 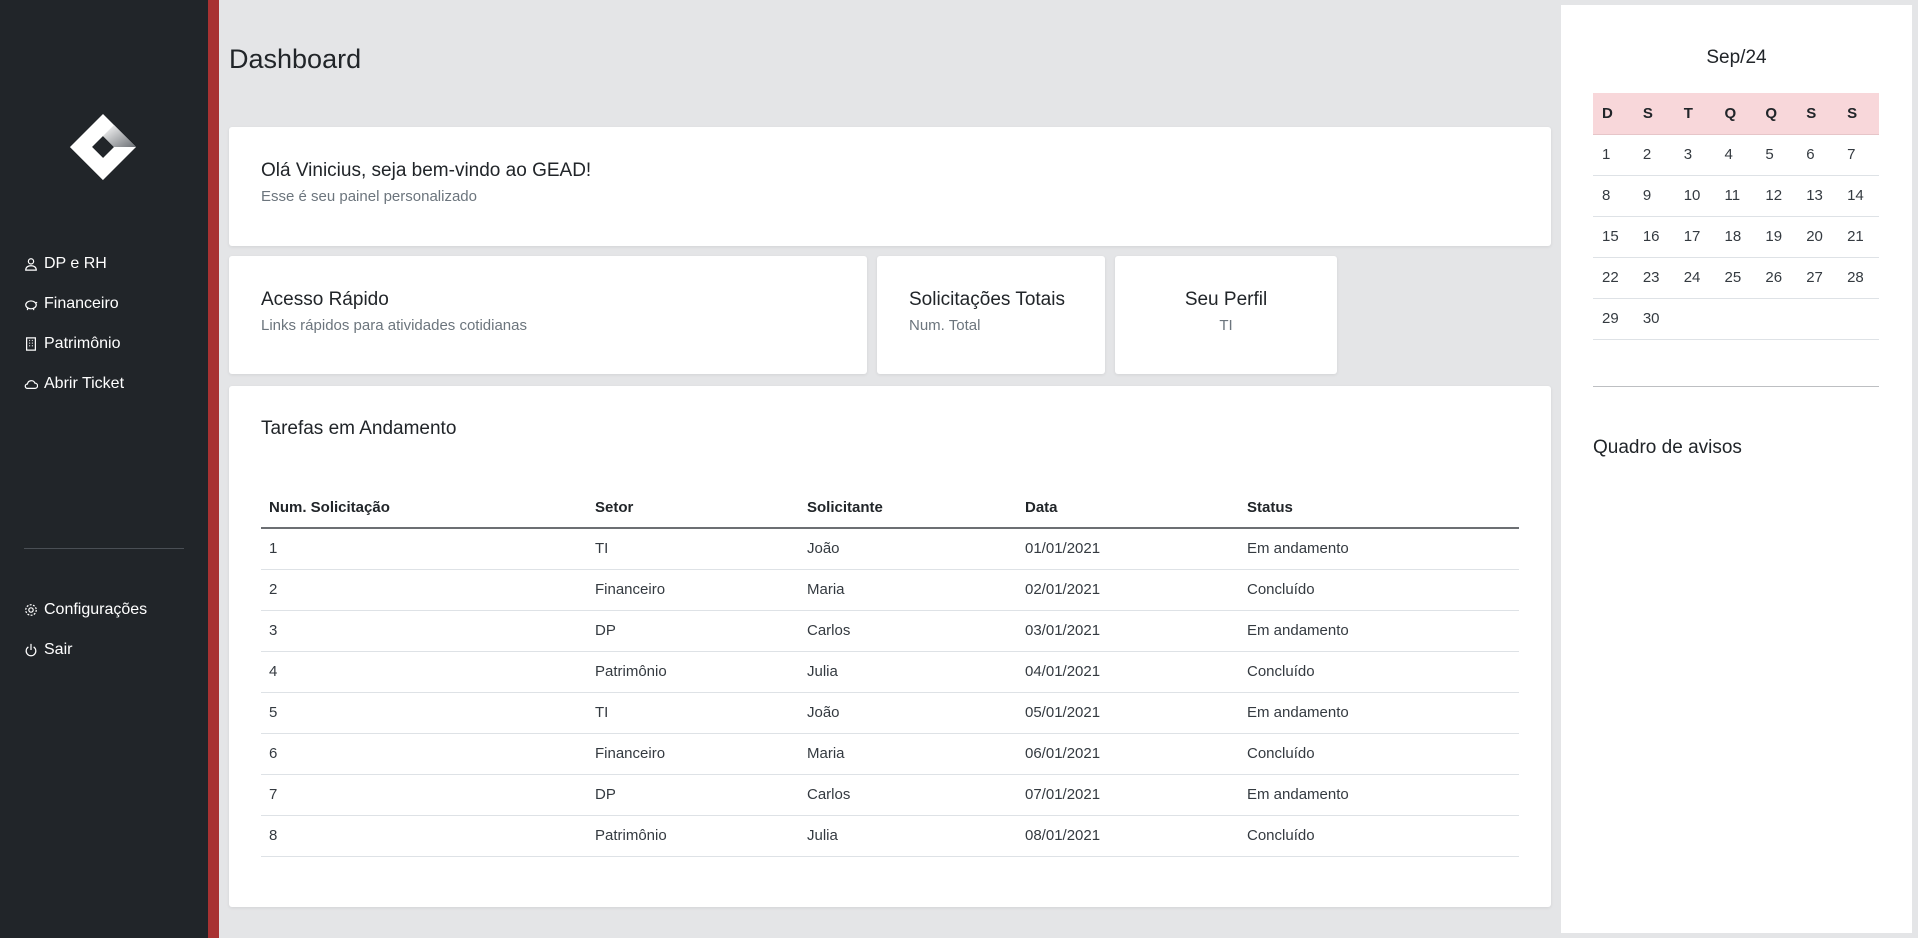 What do you see at coordinates (693, 549) in the screenshot?
I see `table-cell: TI` at bounding box center [693, 549].